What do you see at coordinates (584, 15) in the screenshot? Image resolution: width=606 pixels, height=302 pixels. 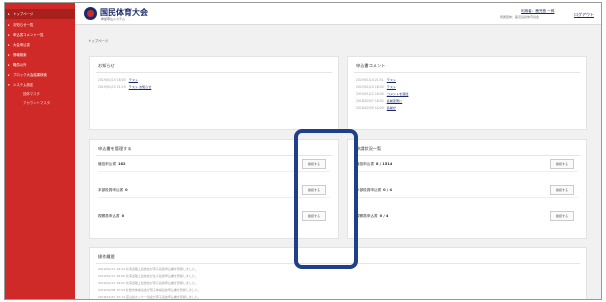 I see `logout-link: ログアウト` at bounding box center [584, 15].